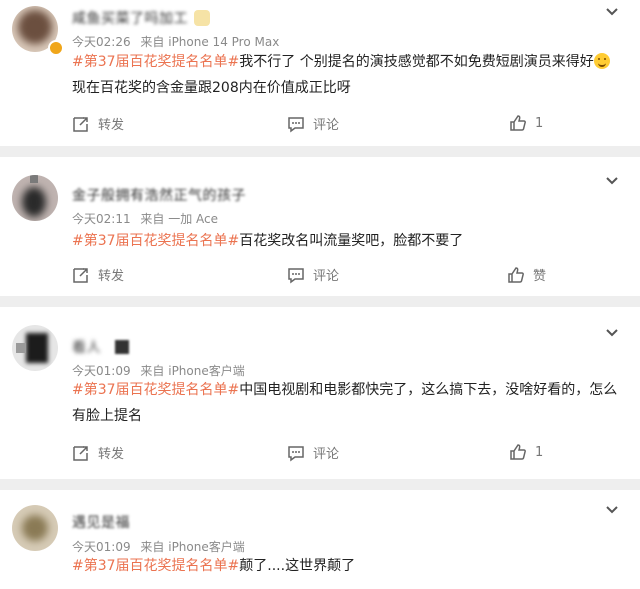 This screenshot has height=589, width=640. What do you see at coordinates (101, 42) in the screenshot?
I see `post-time: 今天02:26` at bounding box center [101, 42].